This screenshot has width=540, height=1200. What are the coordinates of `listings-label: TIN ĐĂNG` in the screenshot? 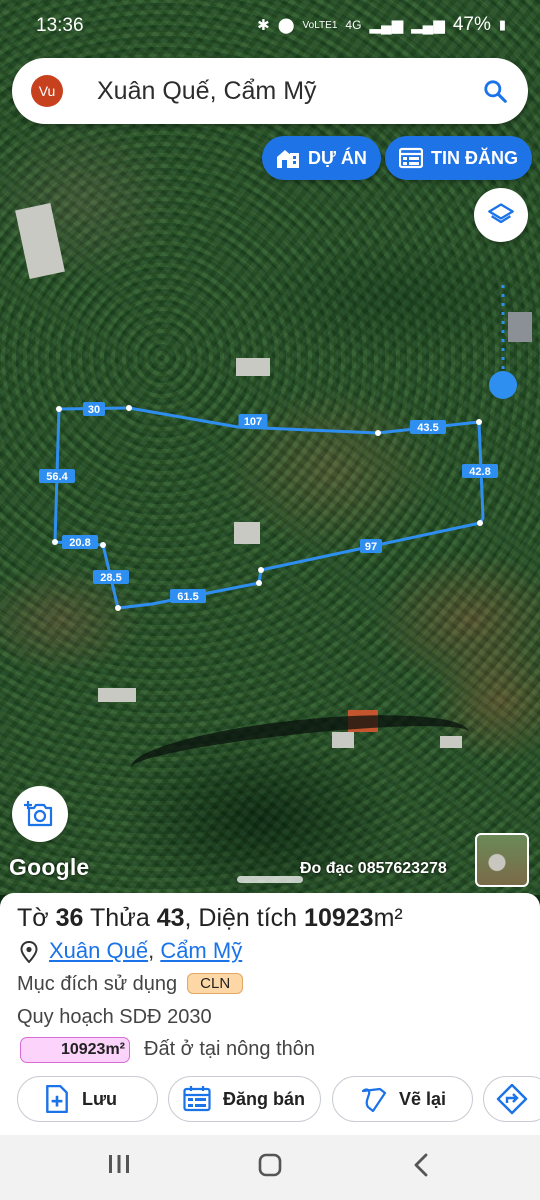 It's located at (474, 157).